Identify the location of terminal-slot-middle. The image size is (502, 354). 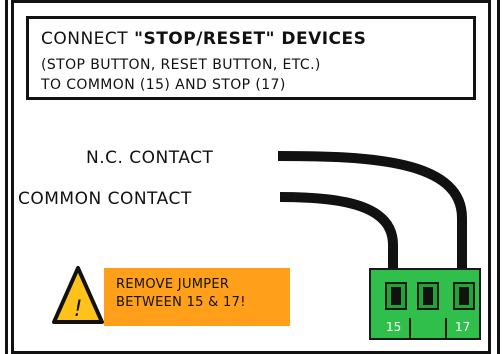
(428, 296).